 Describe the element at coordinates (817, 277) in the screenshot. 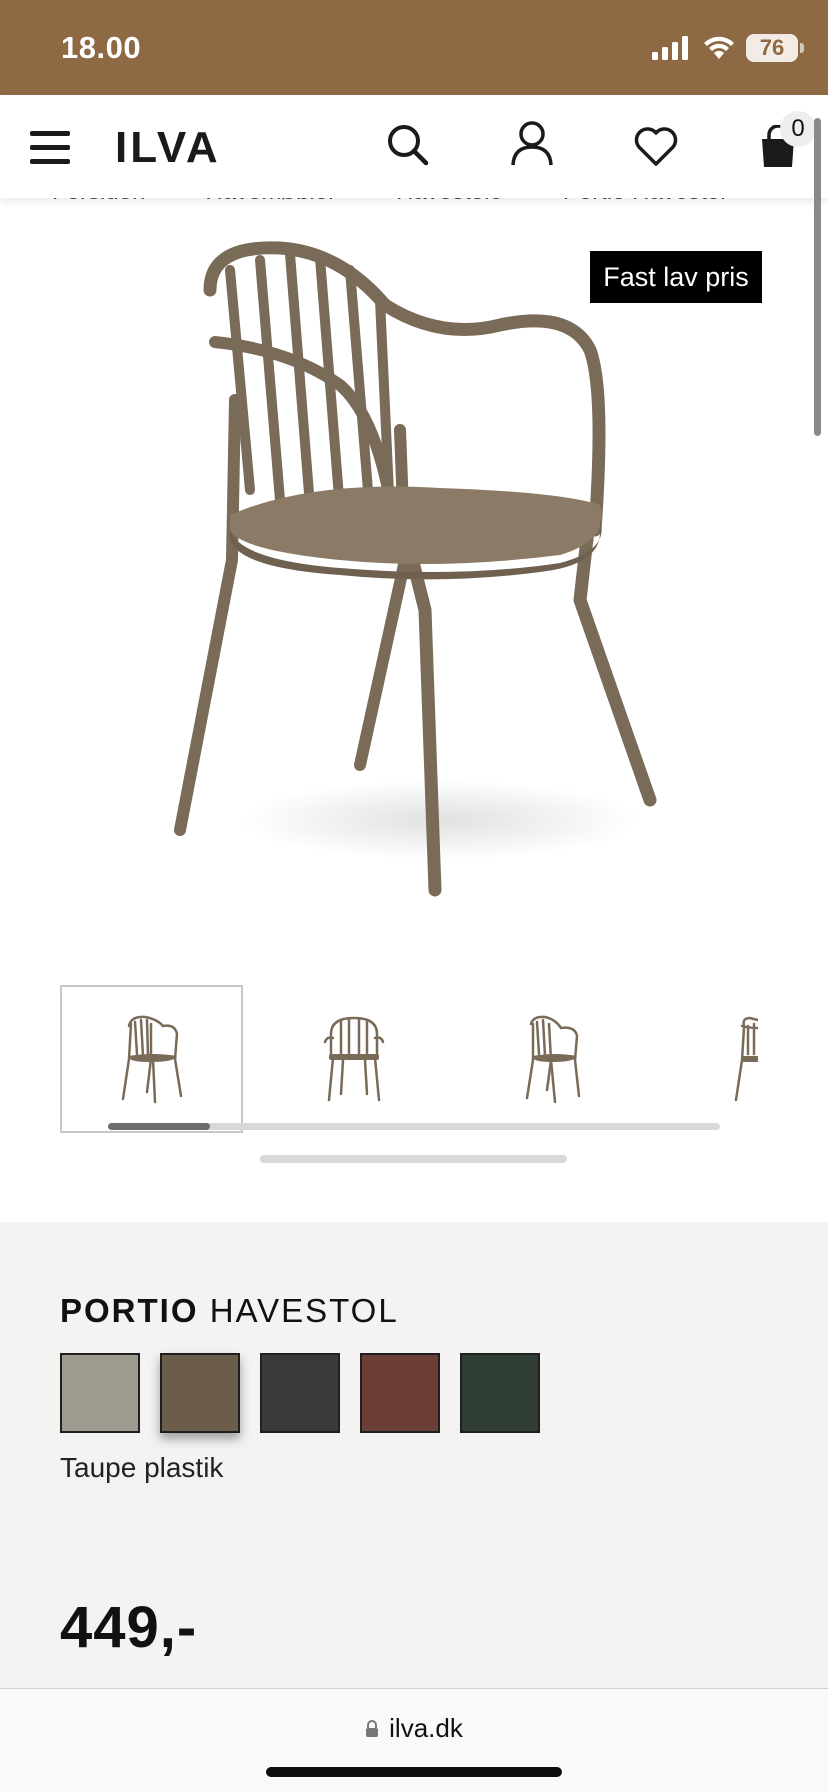

I see `page-scrollbar` at that location.